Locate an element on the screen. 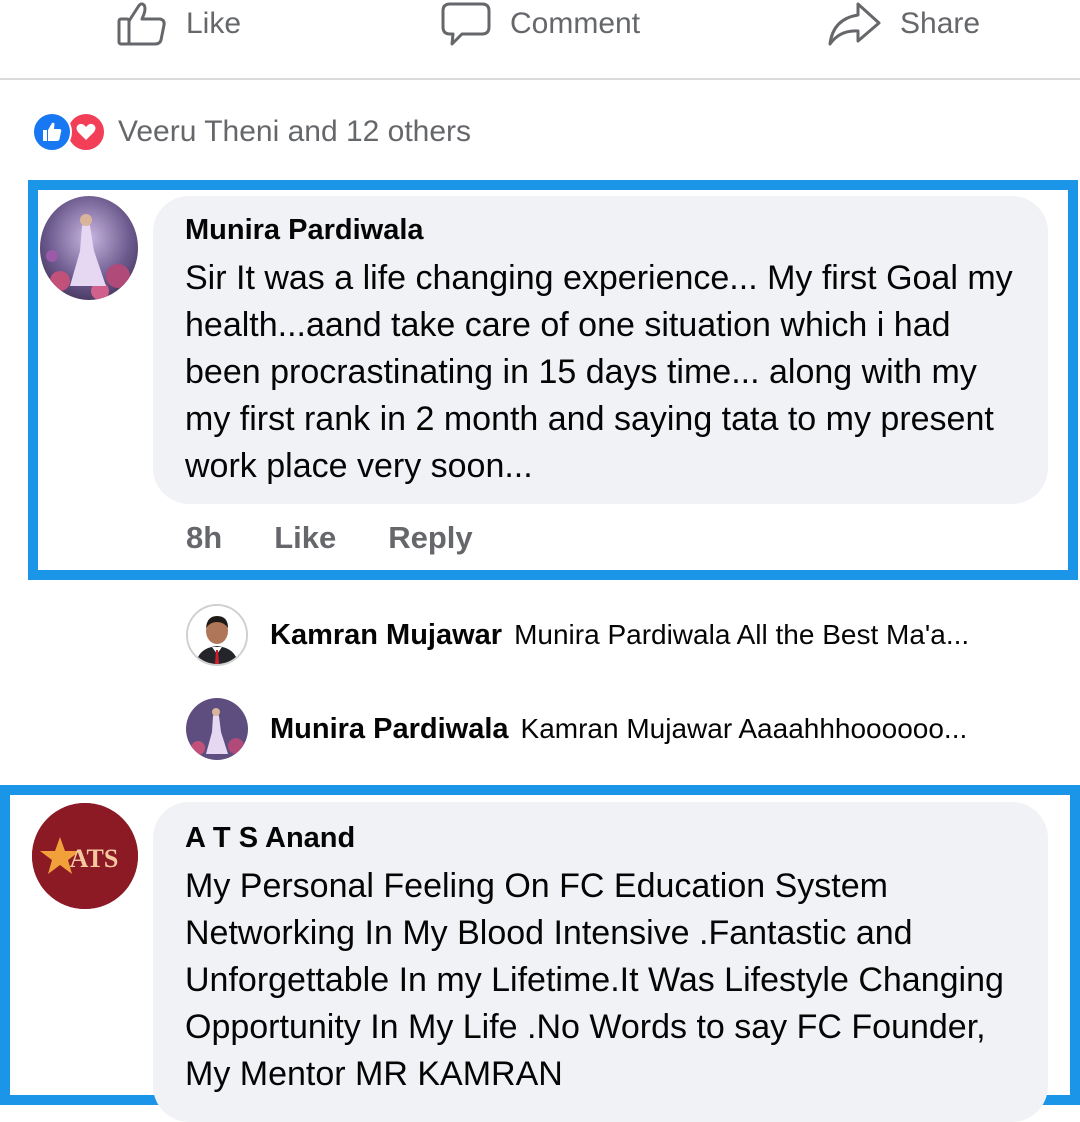  comment-bubble-icon is located at coordinates (466, 24).